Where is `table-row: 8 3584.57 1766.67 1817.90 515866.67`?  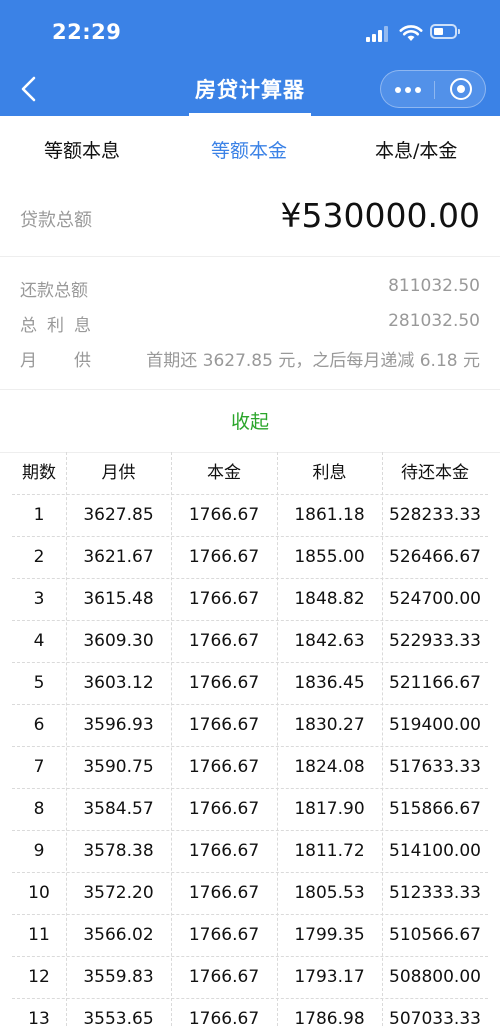 table-row: 8 3584.57 1766.67 1817.90 515866.67 is located at coordinates (250, 809).